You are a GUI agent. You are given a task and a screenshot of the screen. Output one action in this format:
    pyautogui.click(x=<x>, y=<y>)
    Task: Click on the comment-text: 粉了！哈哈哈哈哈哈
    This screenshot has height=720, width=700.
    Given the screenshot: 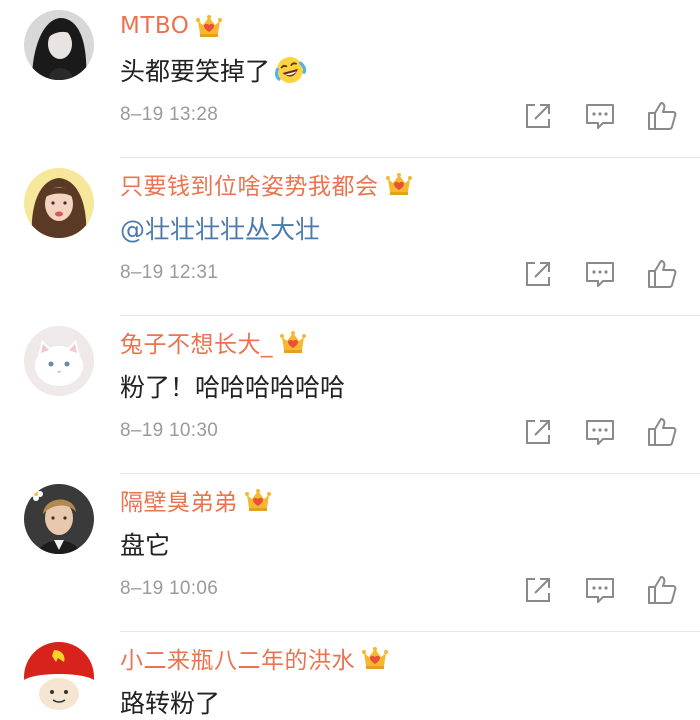 What is the action you would take?
    pyautogui.click(x=232, y=386)
    